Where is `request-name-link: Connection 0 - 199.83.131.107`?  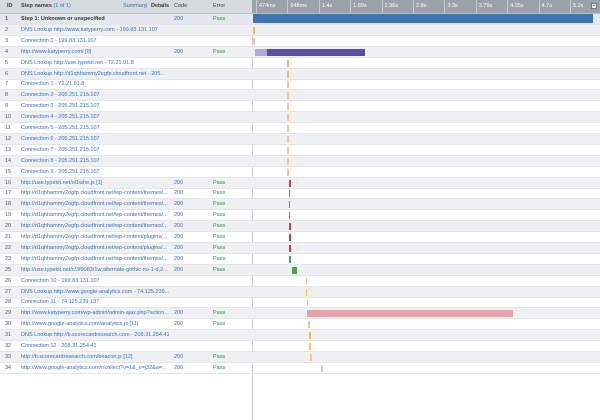 request-name-link: Connection 0 - 199.83.131.107 is located at coordinates (95, 41).